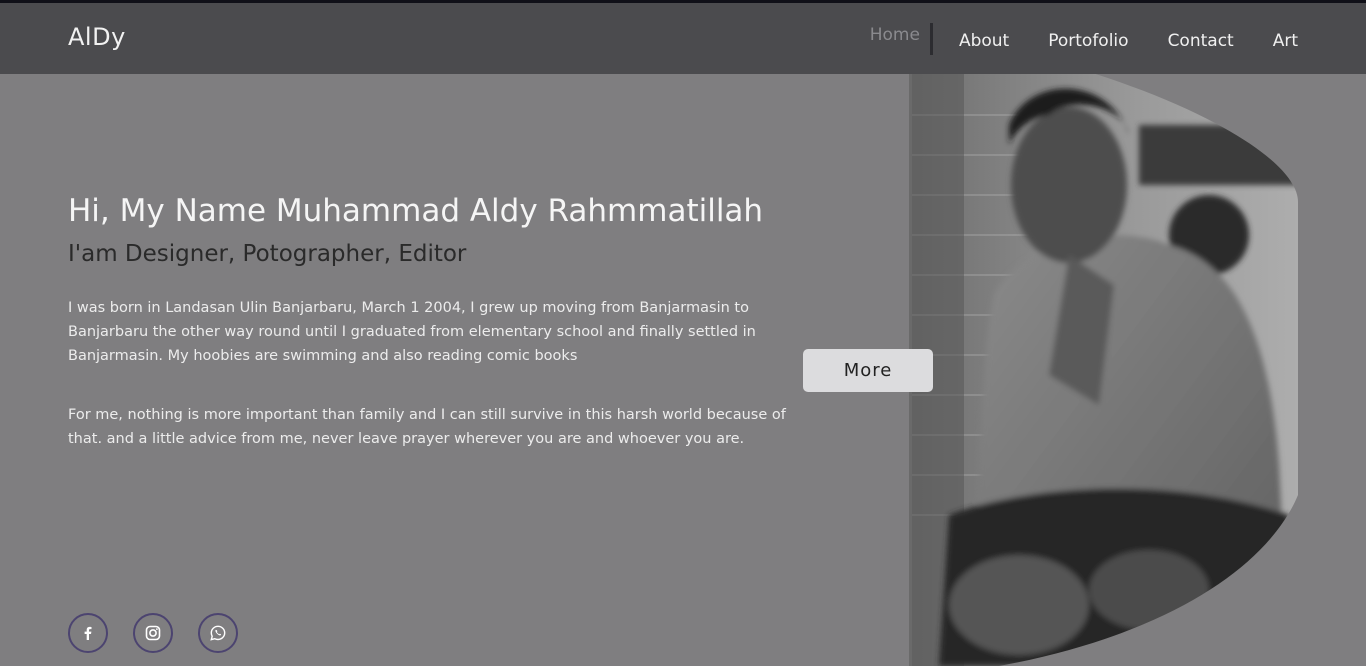  I want to click on facebook-link, so click(88, 633).